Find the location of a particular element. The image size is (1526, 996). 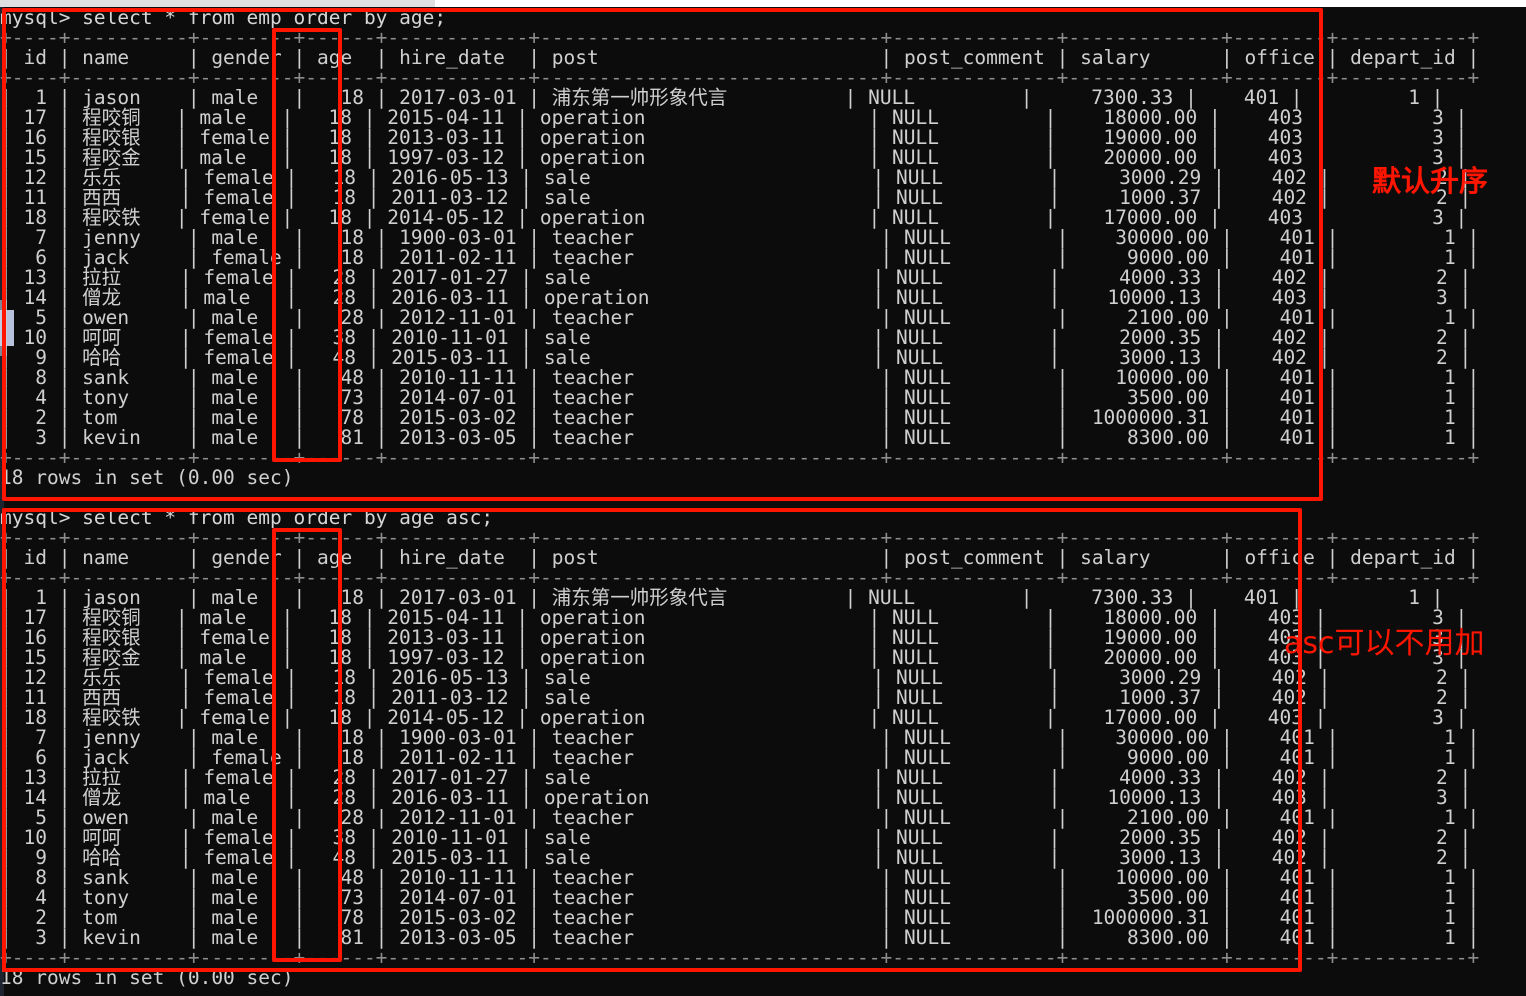

annotation-label-1: 默认升序 is located at coordinates (1430, 181).